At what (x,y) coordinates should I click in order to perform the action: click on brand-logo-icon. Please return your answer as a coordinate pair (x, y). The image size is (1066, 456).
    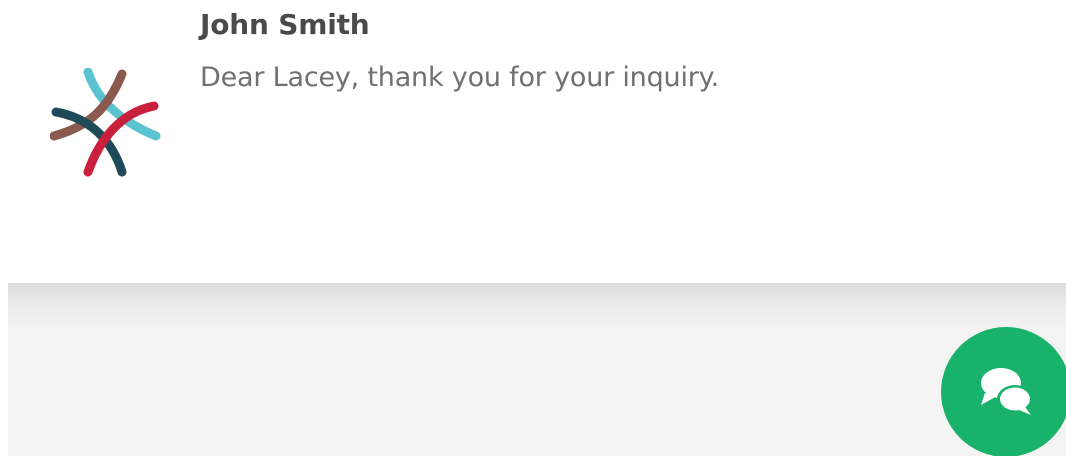
    Looking at the image, I should click on (105, 122).